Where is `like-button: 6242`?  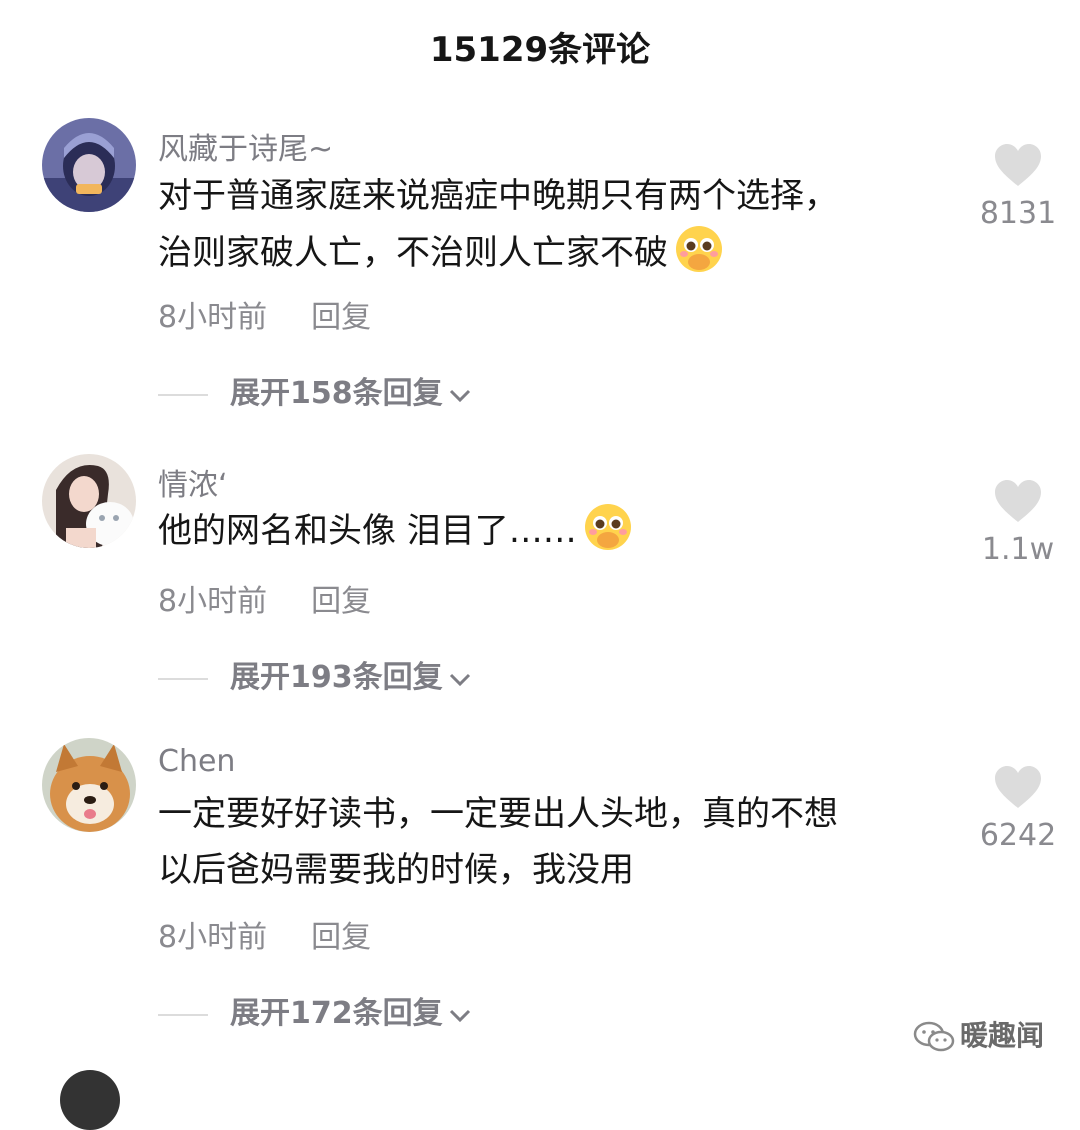 like-button: 6242 is located at coordinates (1018, 808).